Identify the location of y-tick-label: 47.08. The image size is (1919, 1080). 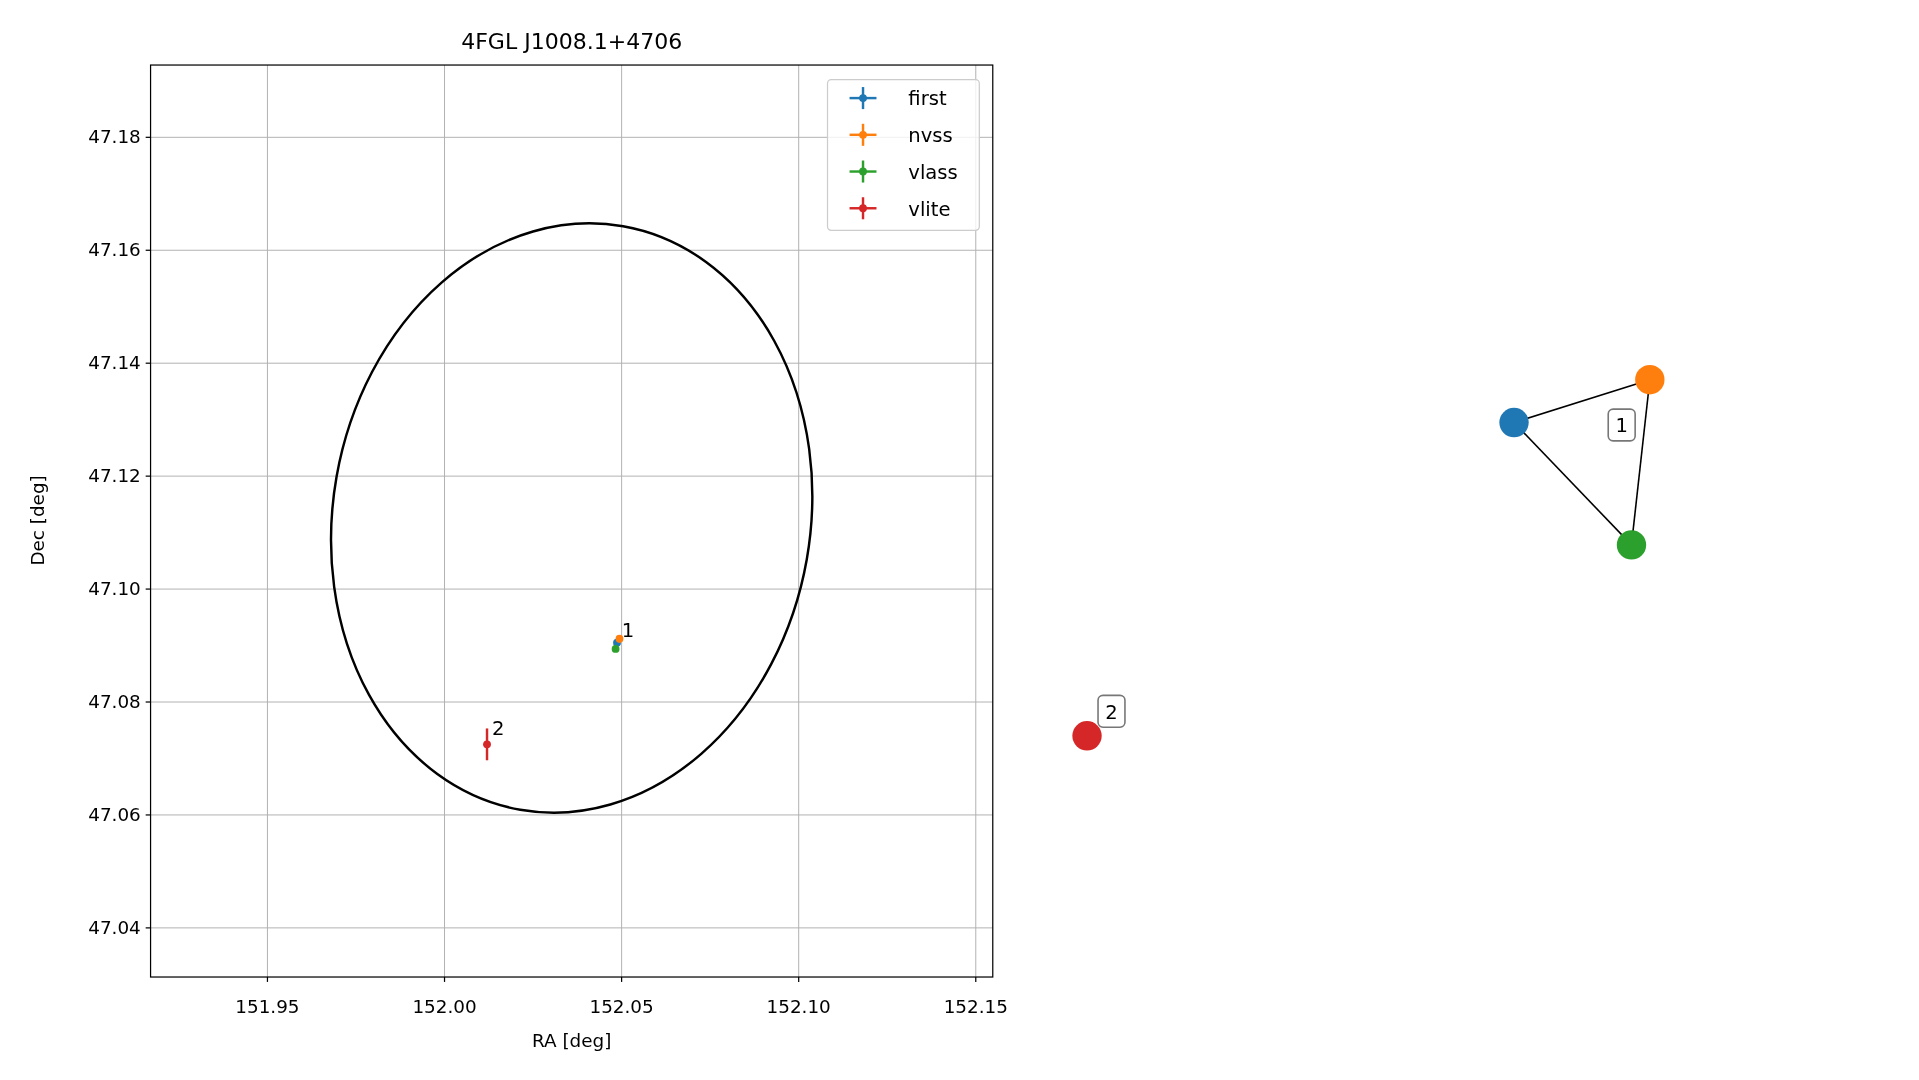
(114, 702).